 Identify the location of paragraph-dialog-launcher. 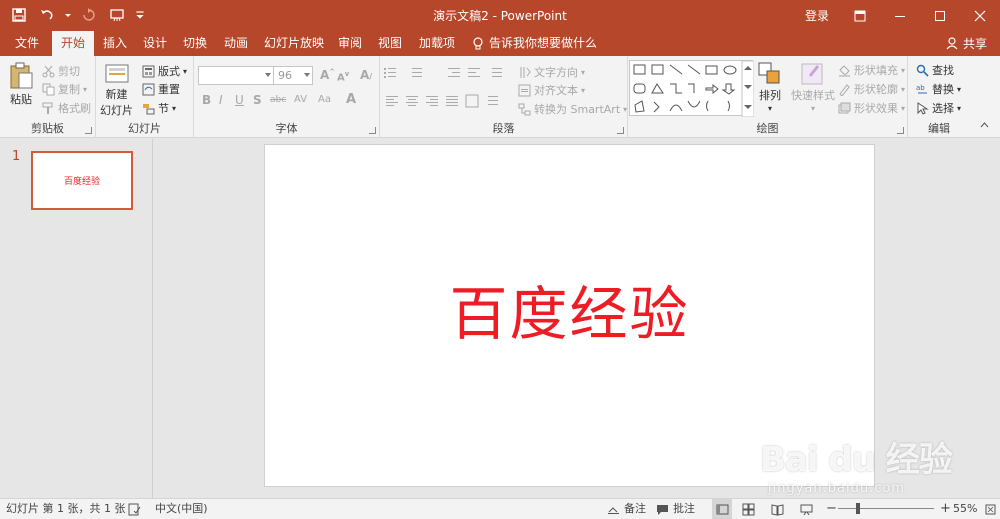
(620, 130).